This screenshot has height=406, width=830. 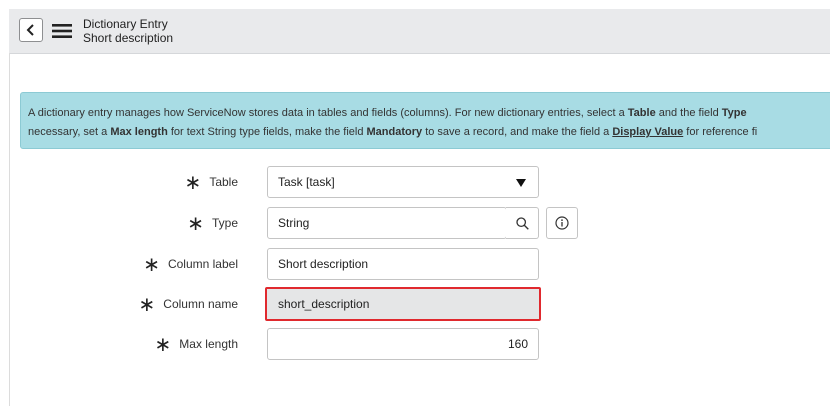 I want to click on table-select: Task [task], so click(x=403, y=182).